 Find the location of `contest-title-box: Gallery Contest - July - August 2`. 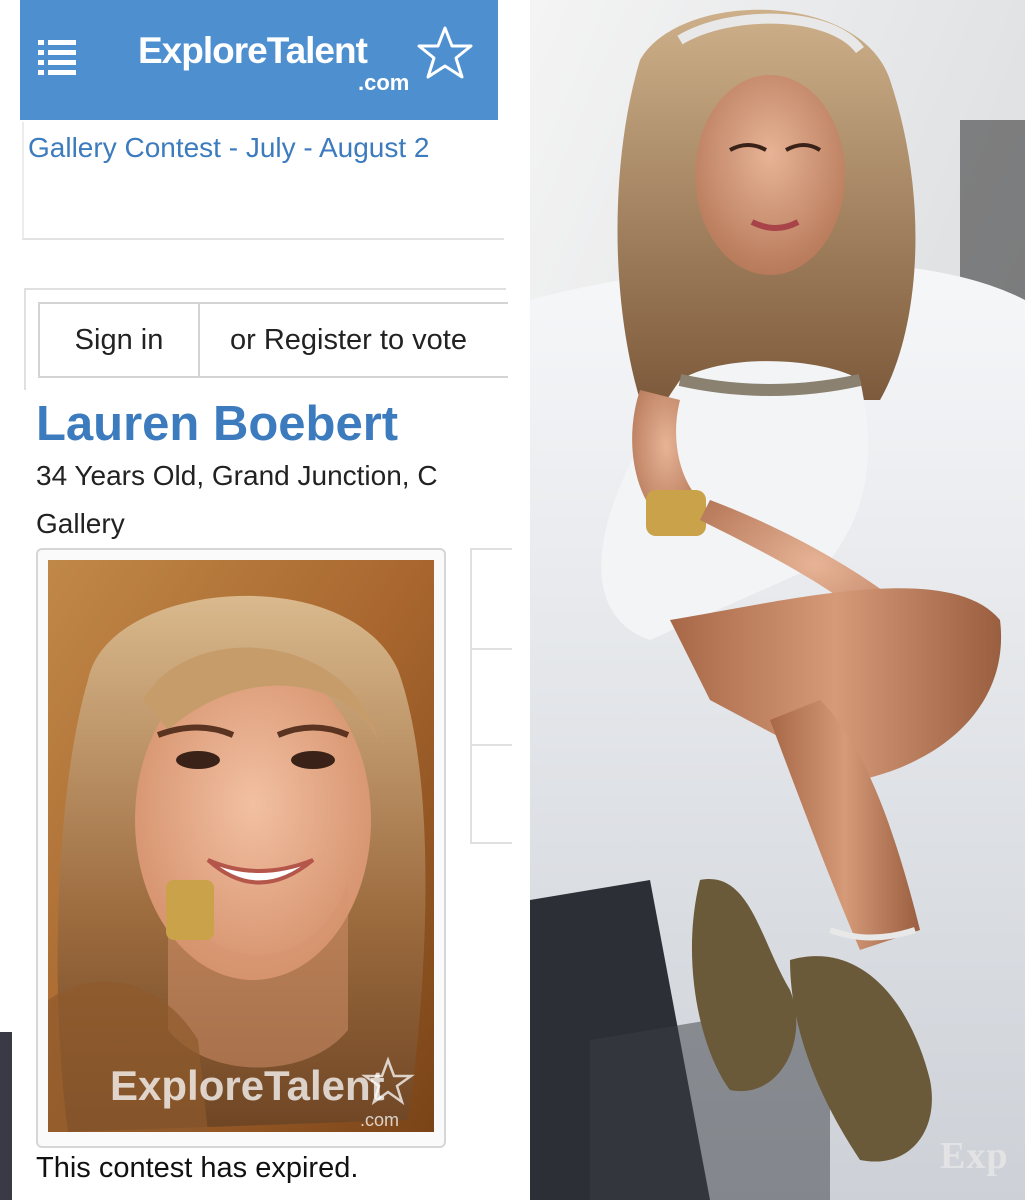

contest-title-box: Gallery Contest - July - August 2 is located at coordinates (263, 181).